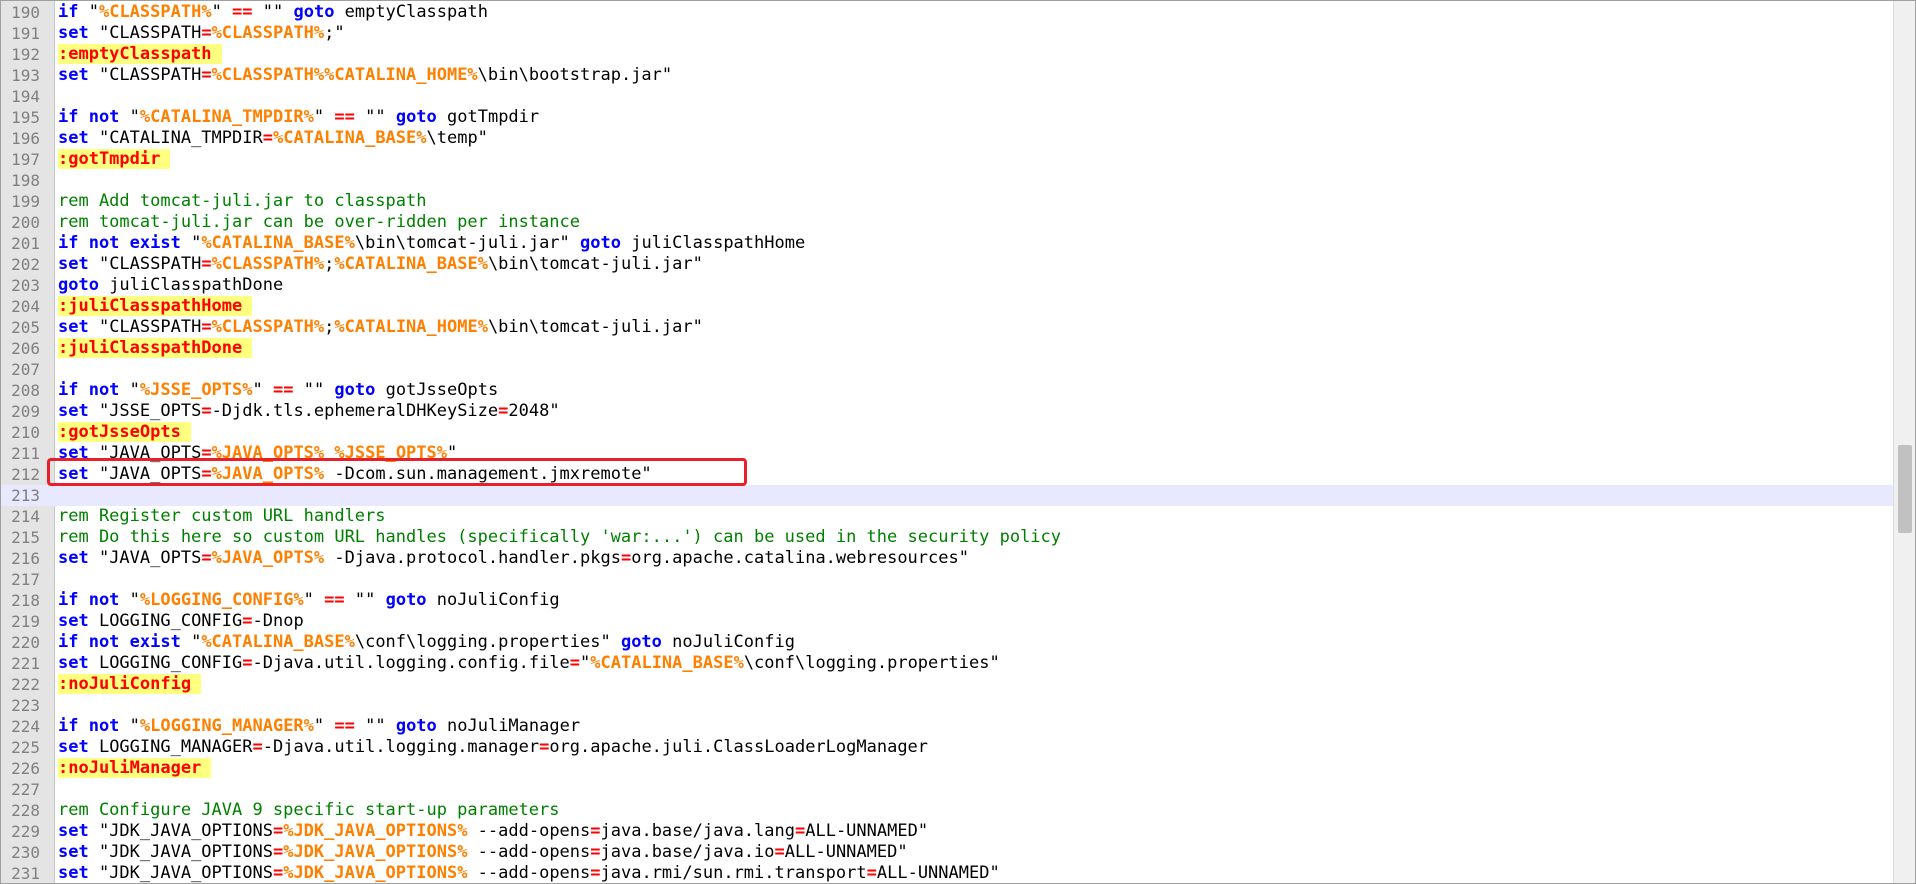 Image resolution: width=1916 pixels, height=884 pixels. What do you see at coordinates (947, 495) in the screenshot?
I see `code-line-current: 213` at bounding box center [947, 495].